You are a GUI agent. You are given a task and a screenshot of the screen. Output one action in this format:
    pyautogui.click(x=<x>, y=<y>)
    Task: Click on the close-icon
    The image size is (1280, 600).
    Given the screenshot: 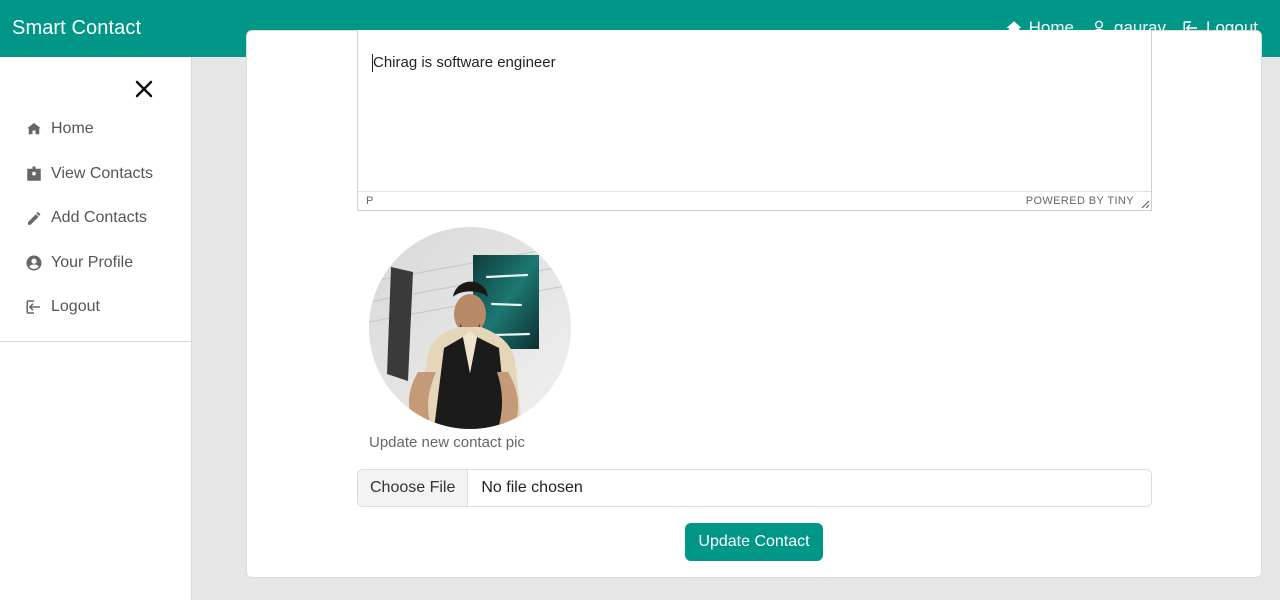 What is the action you would take?
    pyautogui.click(x=144, y=89)
    